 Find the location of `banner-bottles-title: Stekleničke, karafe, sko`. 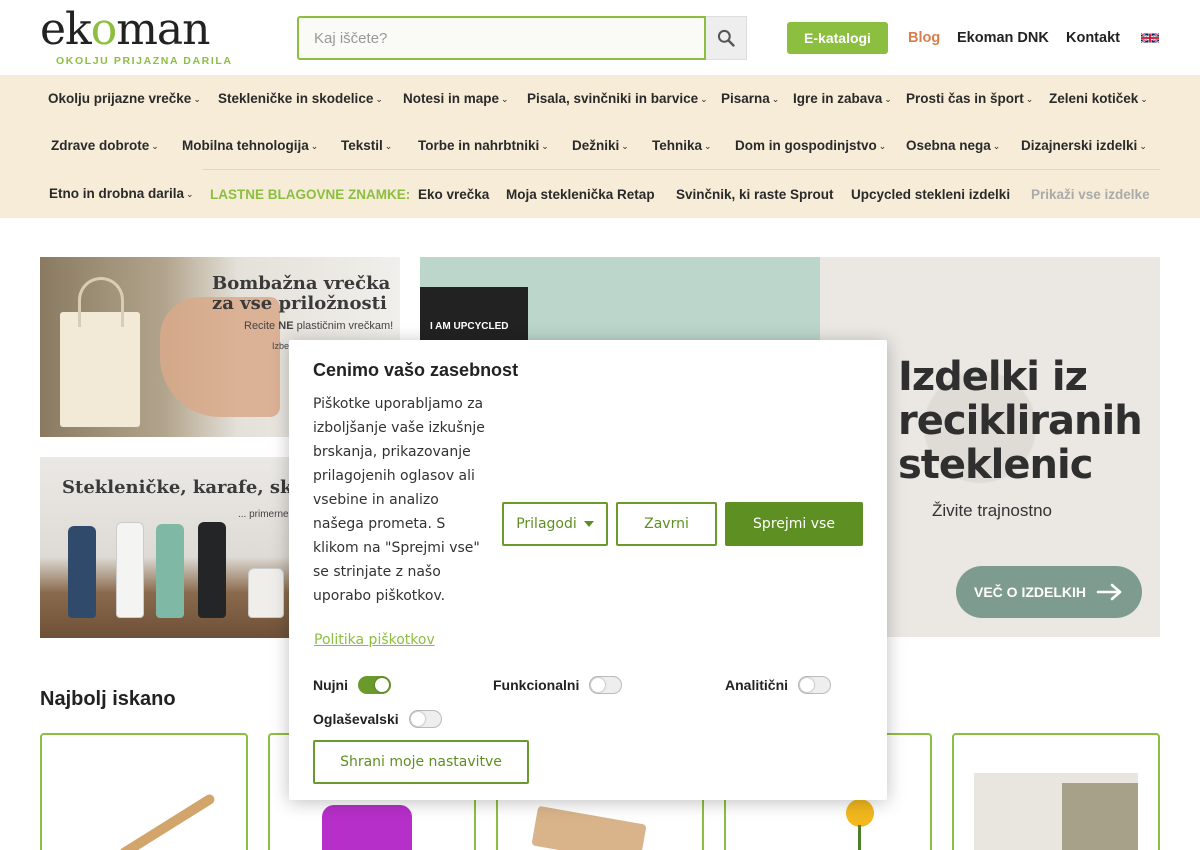

banner-bottles-title: Stekleničke, karafe, sko is located at coordinates (183, 487).